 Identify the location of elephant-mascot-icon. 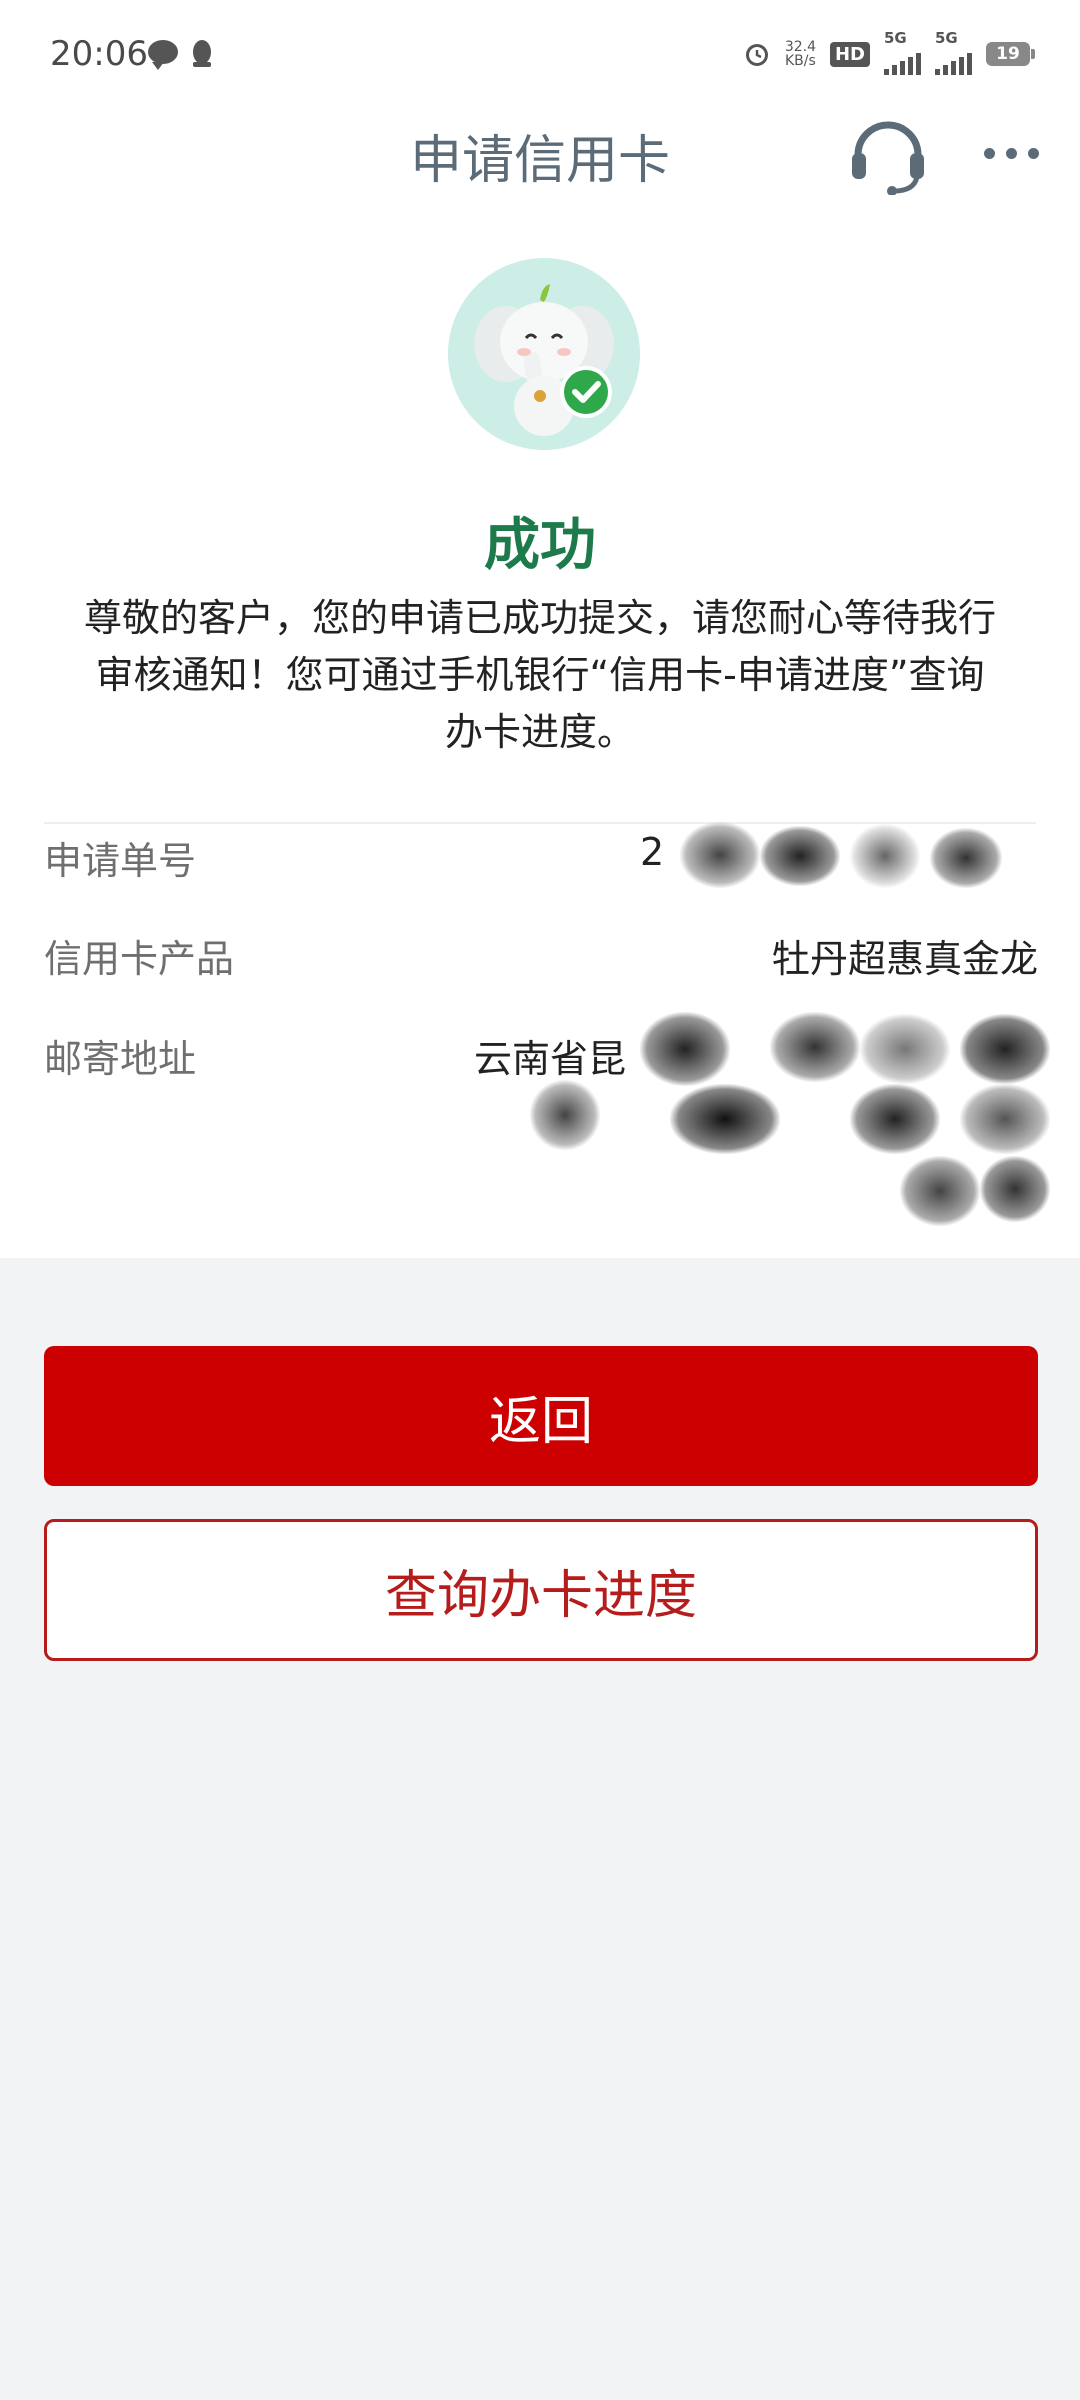
(544, 354).